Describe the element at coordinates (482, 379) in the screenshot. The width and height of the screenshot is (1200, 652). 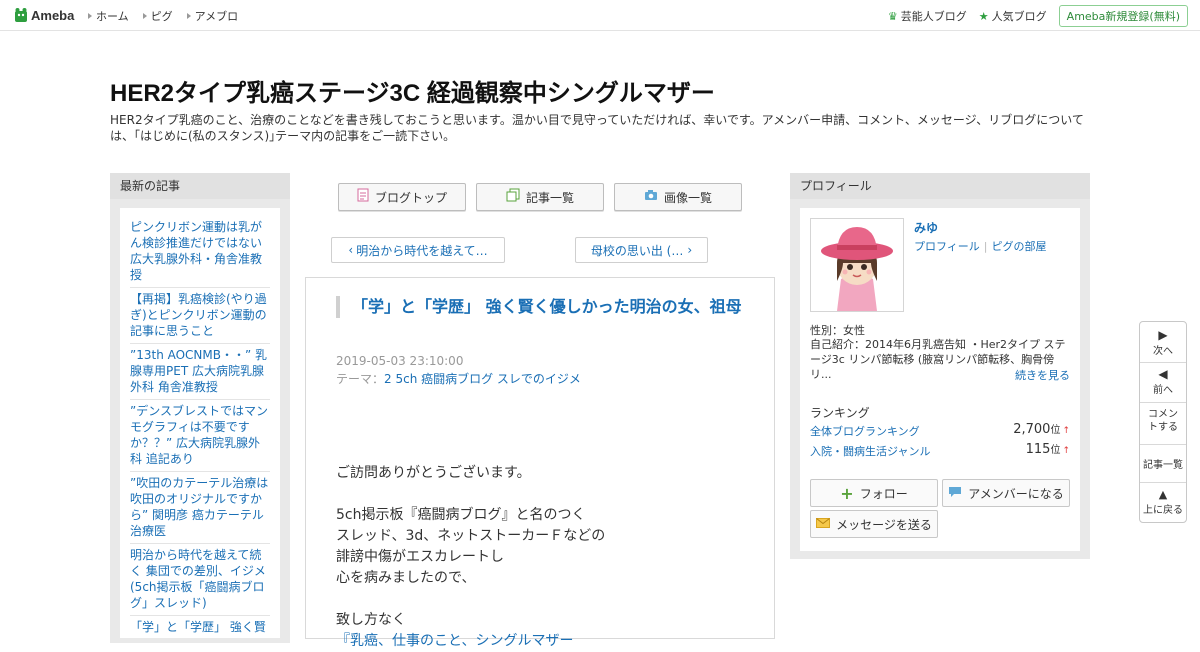
I see `theme-link: 2 5ch 癌闘病ブログ スレでのイジメ` at that location.